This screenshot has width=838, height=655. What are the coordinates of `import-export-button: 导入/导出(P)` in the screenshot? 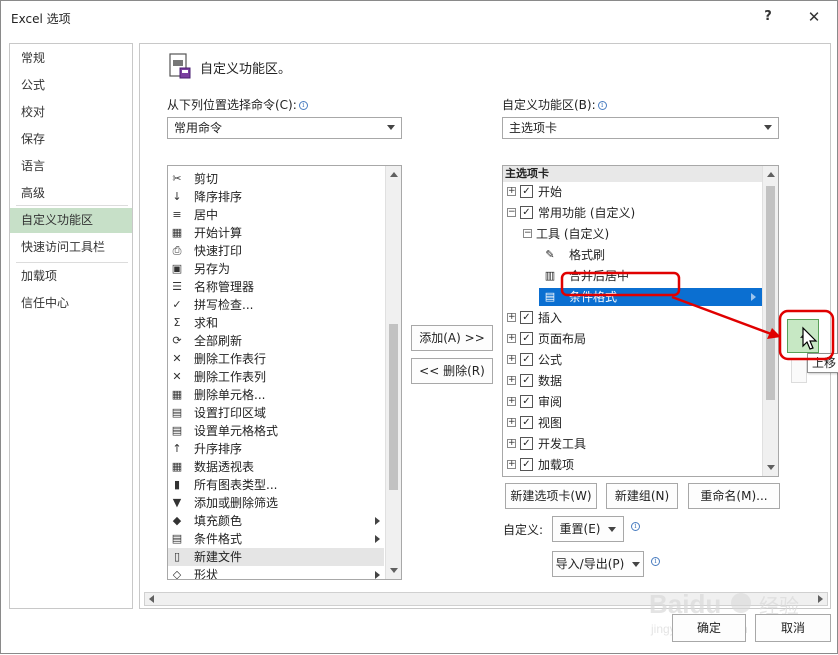 It's located at (598, 564).